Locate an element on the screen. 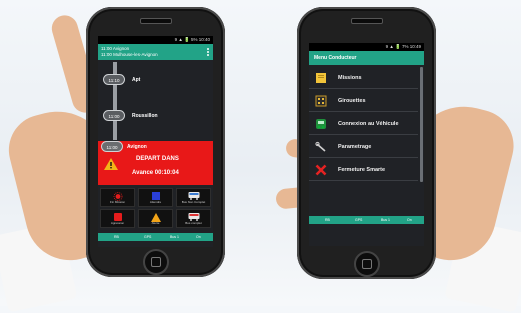 The width and height of the screenshot is (521, 313). alarm-icon is located at coordinates (117, 217).